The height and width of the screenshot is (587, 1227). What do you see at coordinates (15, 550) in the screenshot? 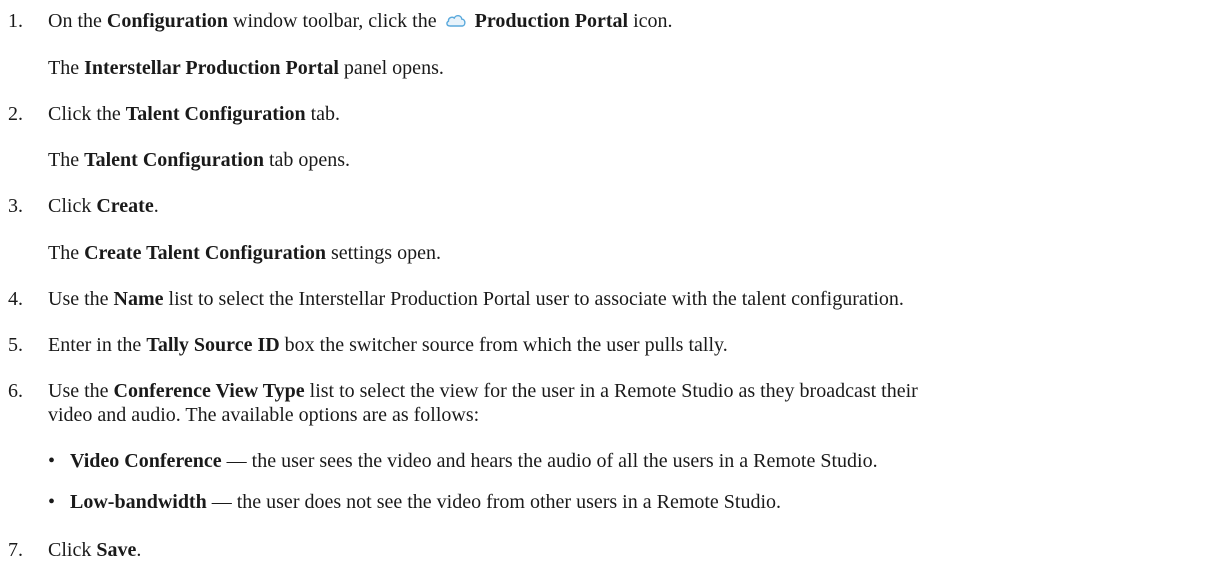
I see `step-number: 7.` at bounding box center [15, 550].